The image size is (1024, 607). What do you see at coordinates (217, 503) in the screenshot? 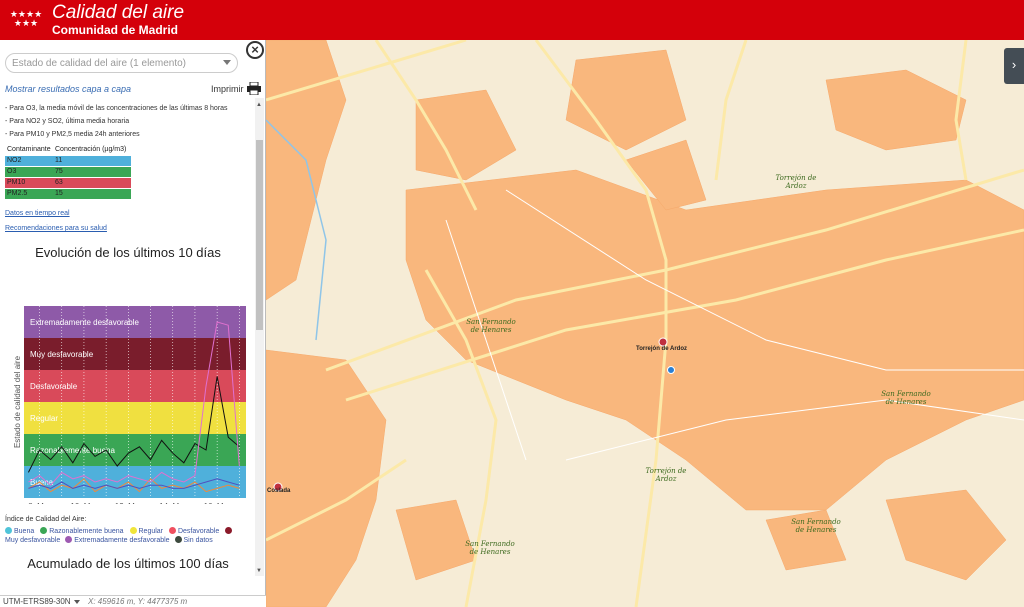
I see `x-tick-label: 16. Mar` at bounding box center [217, 503].